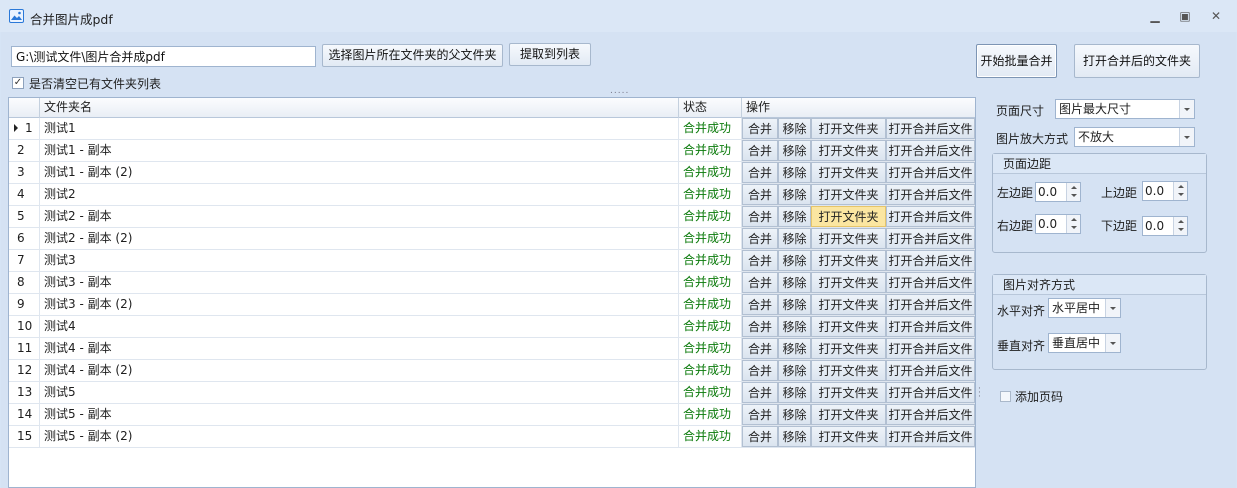  What do you see at coordinates (492, 261) in the screenshot?
I see `table-row: 7 测试3 合并成功 合并 移除 打开文件夹 打开合并后文件` at bounding box center [492, 261].